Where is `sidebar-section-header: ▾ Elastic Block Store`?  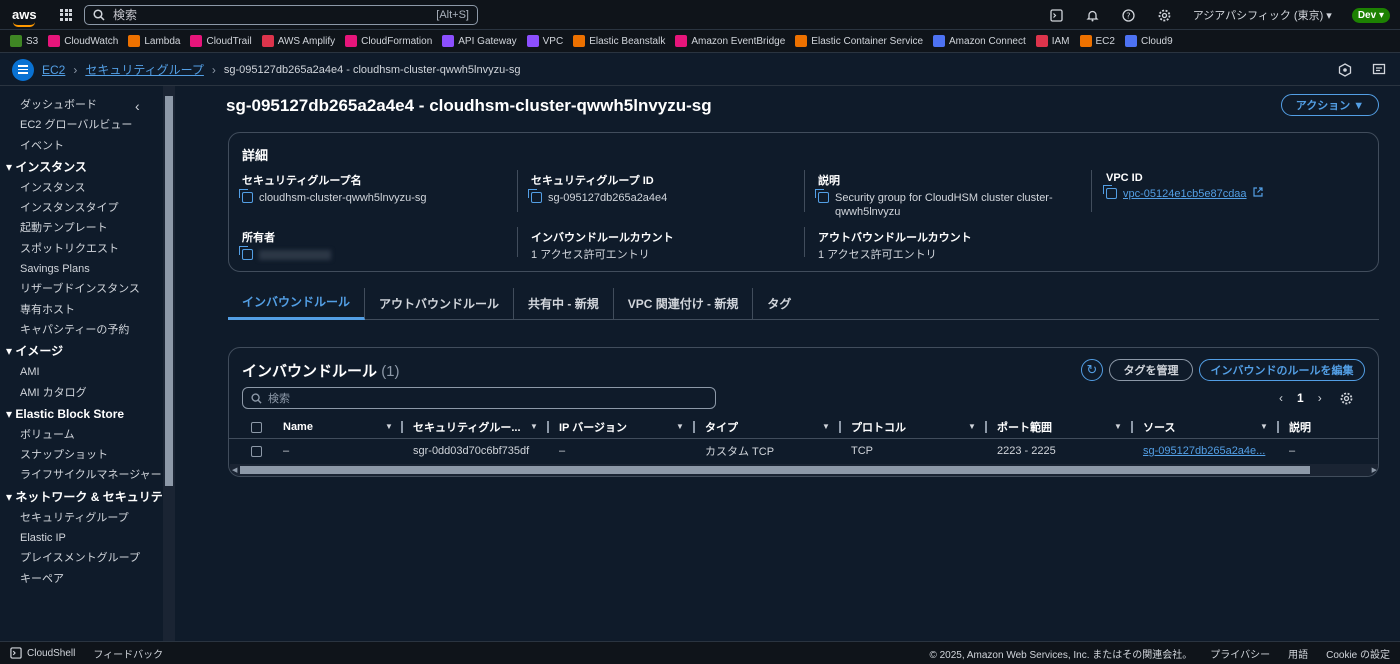
sidebar-section-header: ▾ Elastic Block Store is located at coordinates (87, 414).